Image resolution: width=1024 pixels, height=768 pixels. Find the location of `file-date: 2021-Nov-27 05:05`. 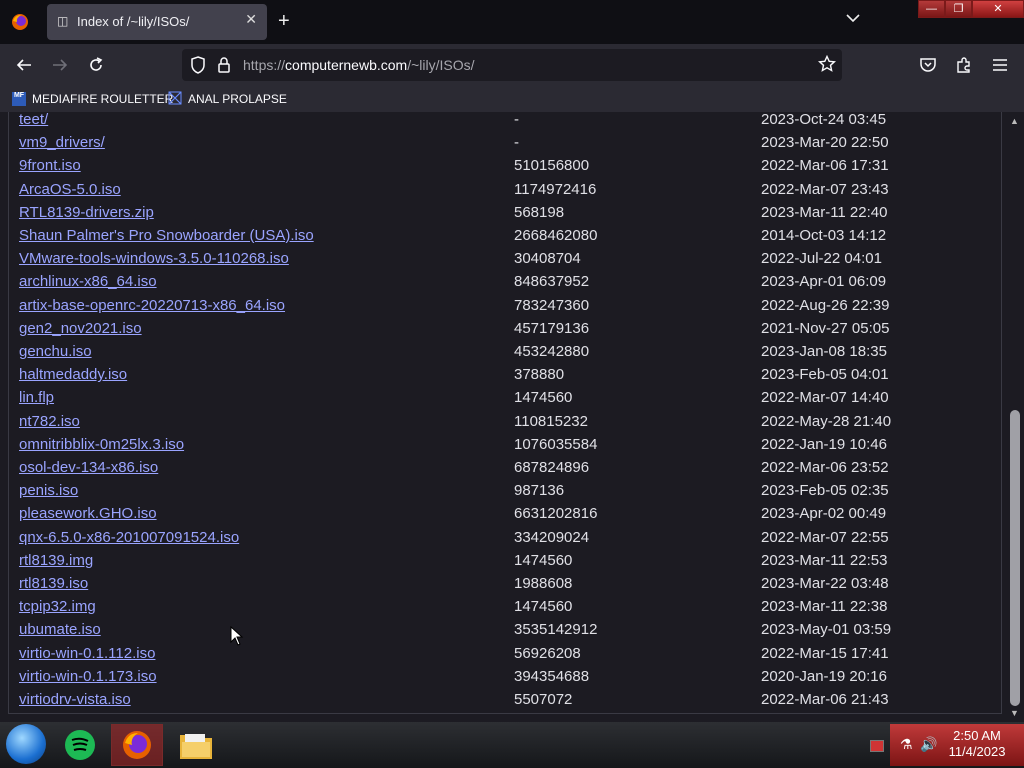

file-date: 2021-Nov-27 05:05 is located at coordinates (825, 328).